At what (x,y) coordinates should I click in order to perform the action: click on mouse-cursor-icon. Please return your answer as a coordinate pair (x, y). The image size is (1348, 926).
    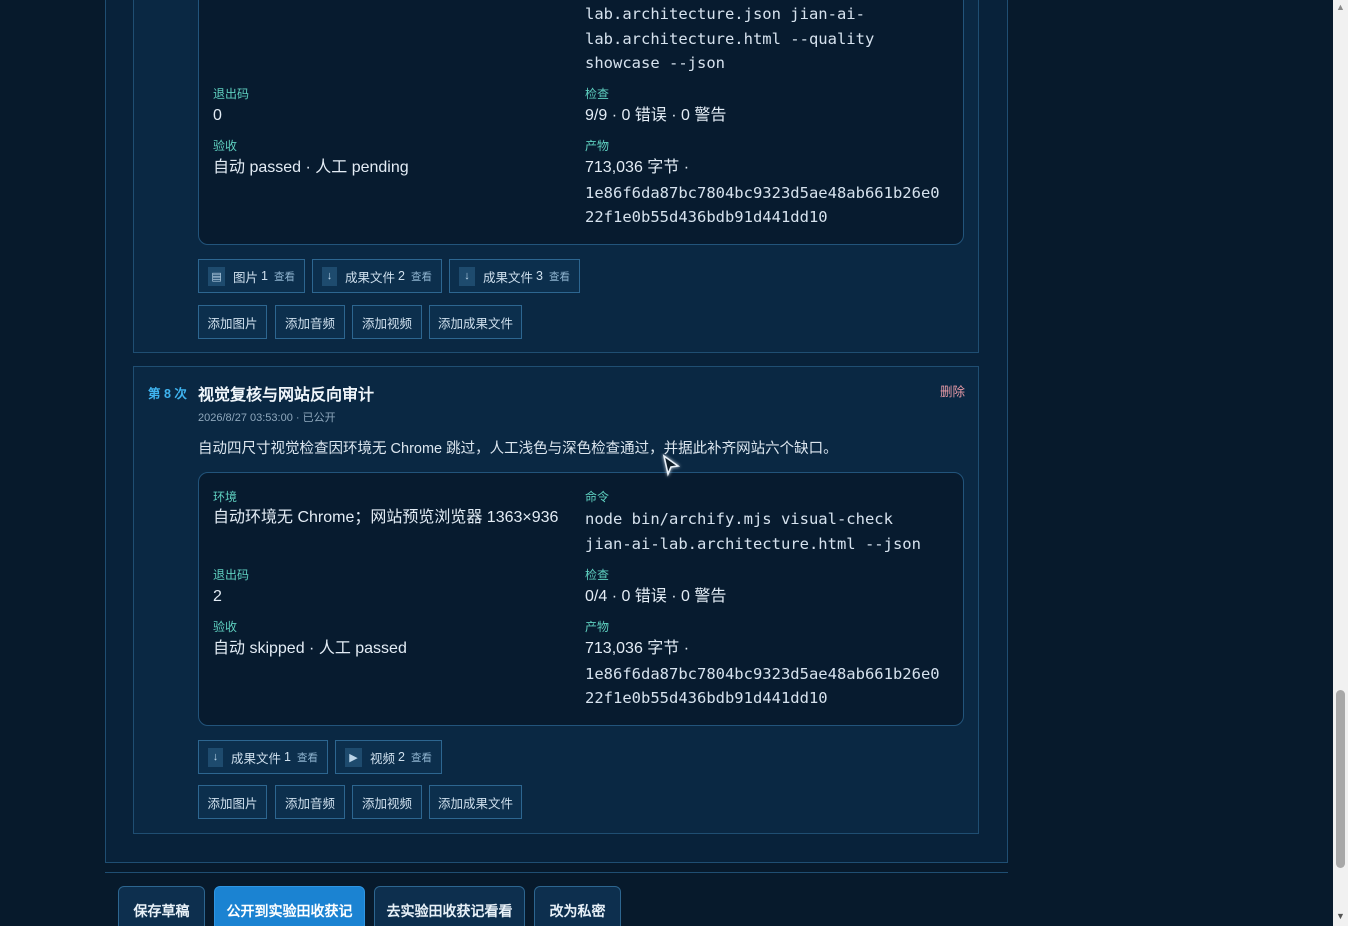
    Looking at the image, I should click on (671, 465).